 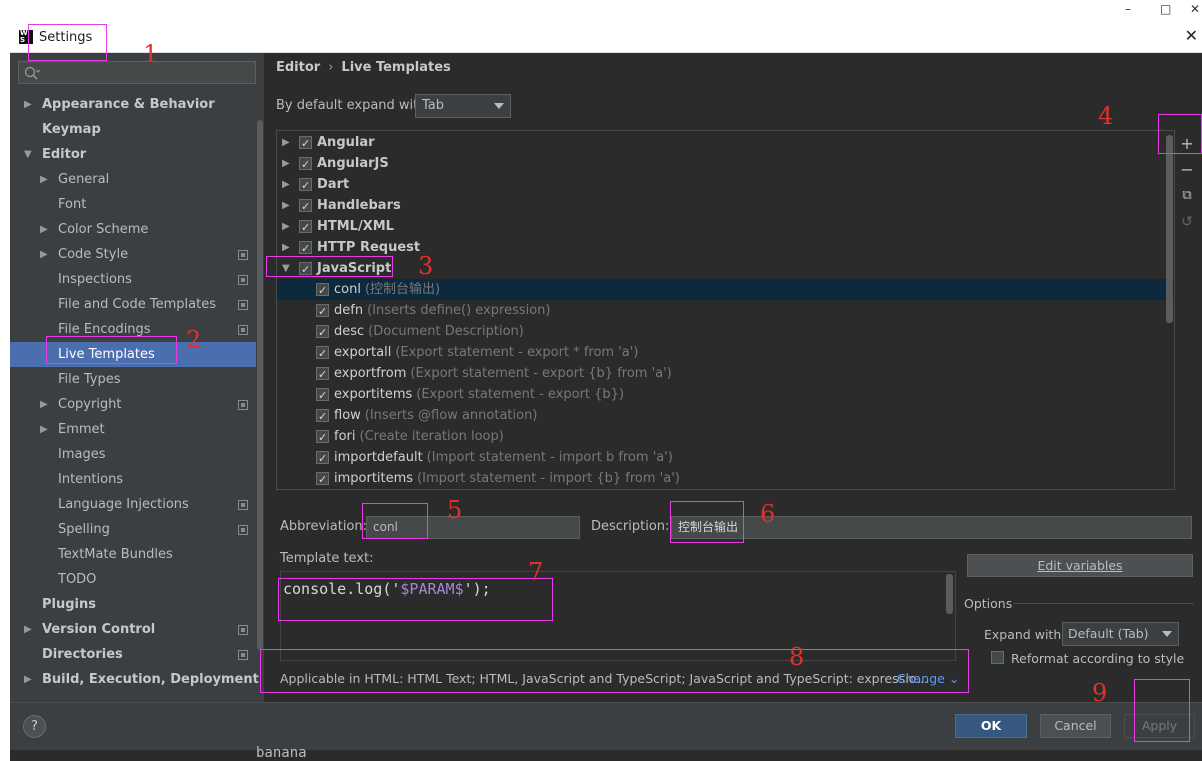 What do you see at coordinates (137, 504) in the screenshot?
I see `sidebar-item-language-injections: Language Injections` at bounding box center [137, 504].